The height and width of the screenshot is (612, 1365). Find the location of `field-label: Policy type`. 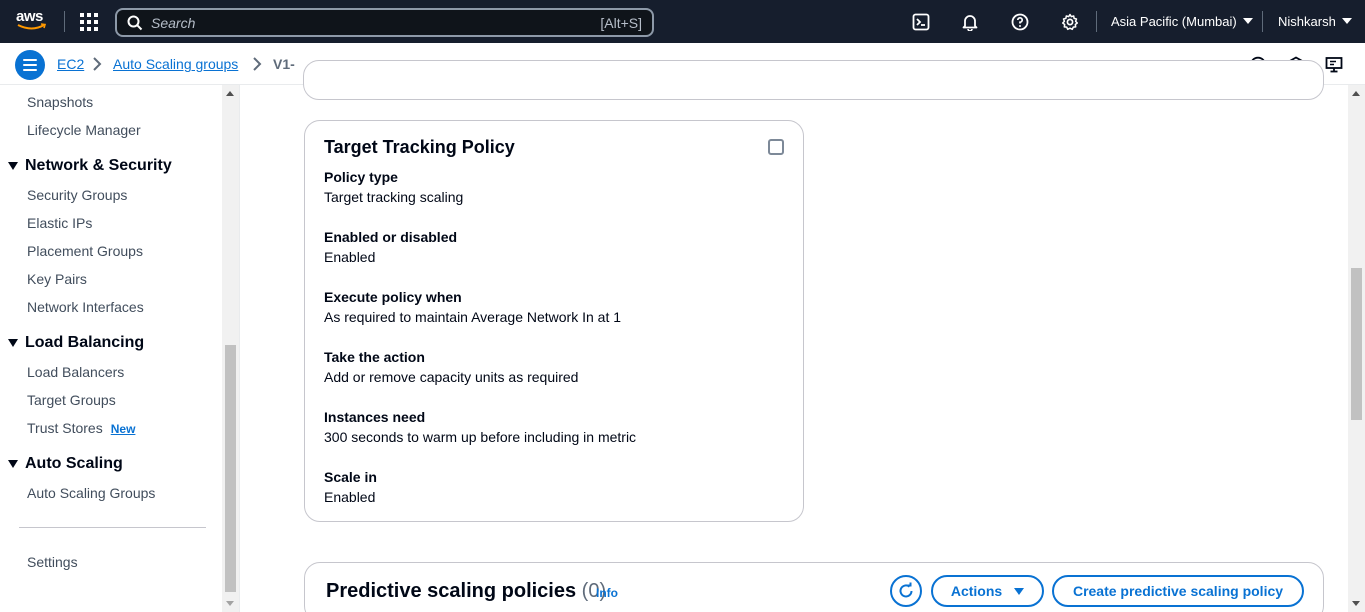

field-label: Policy type is located at coordinates (361, 177).